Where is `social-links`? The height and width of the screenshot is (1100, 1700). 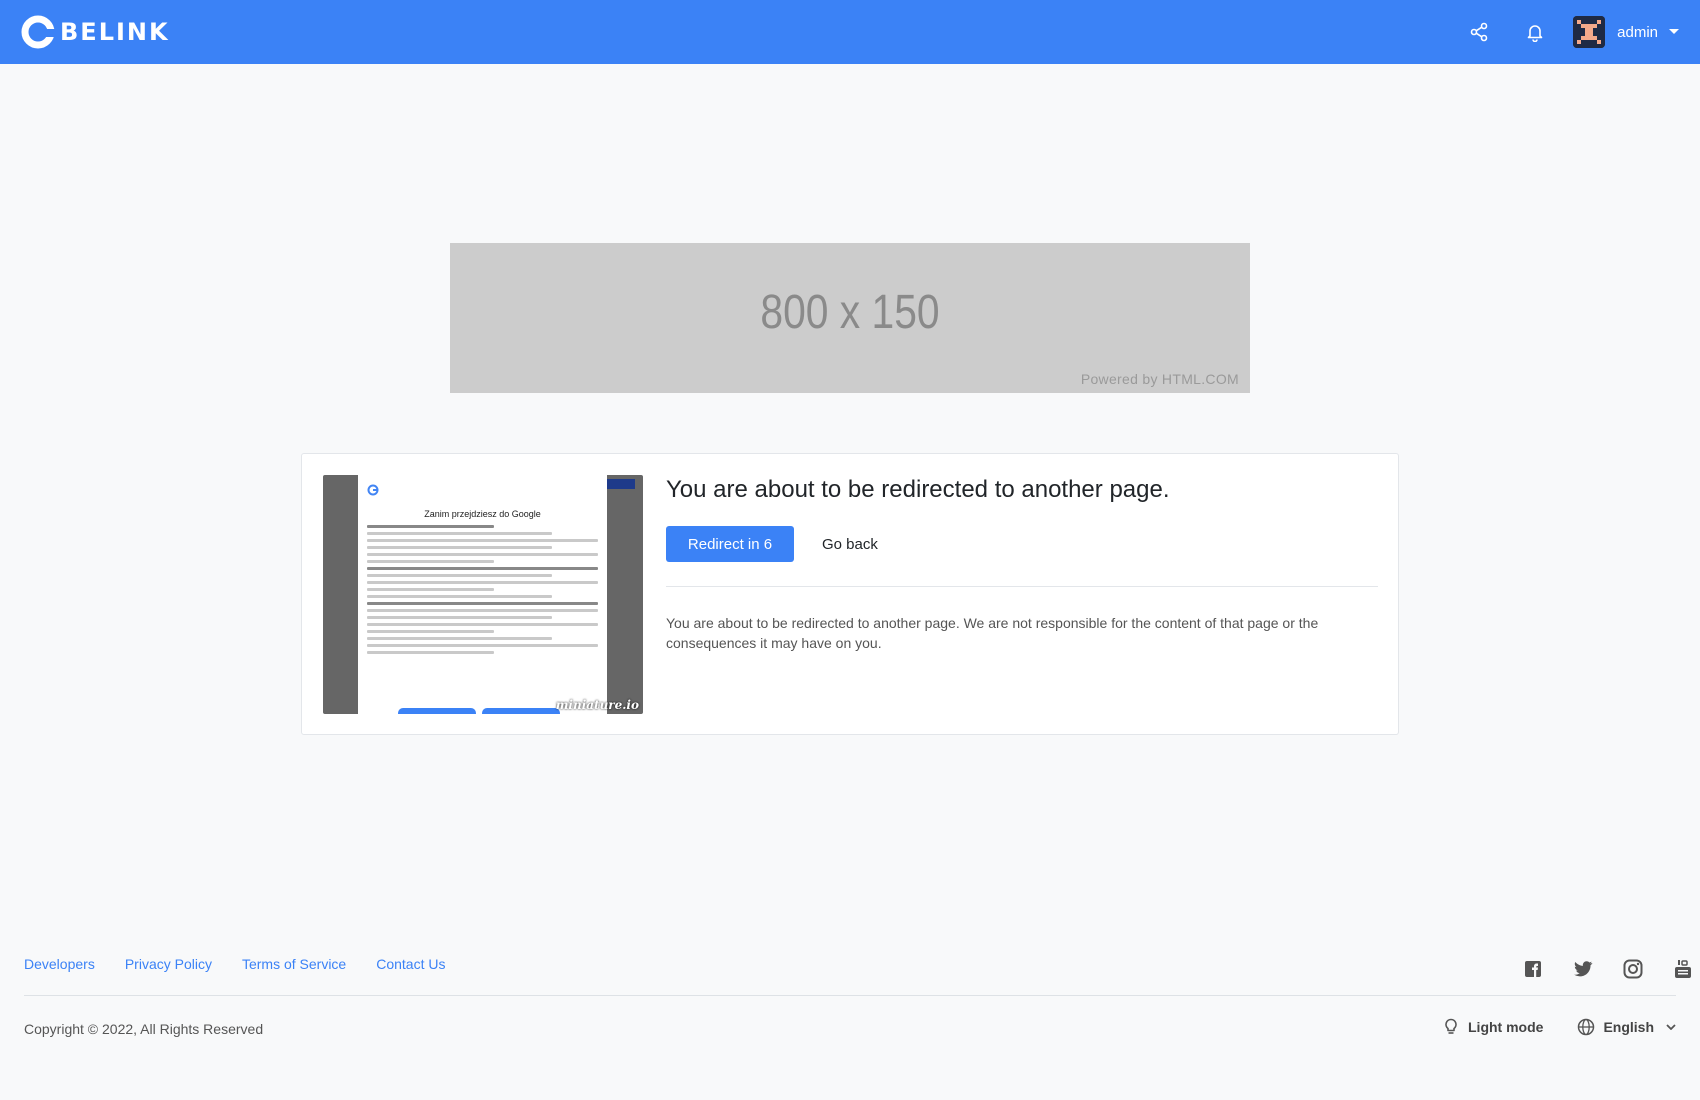 social-links is located at coordinates (1608, 969).